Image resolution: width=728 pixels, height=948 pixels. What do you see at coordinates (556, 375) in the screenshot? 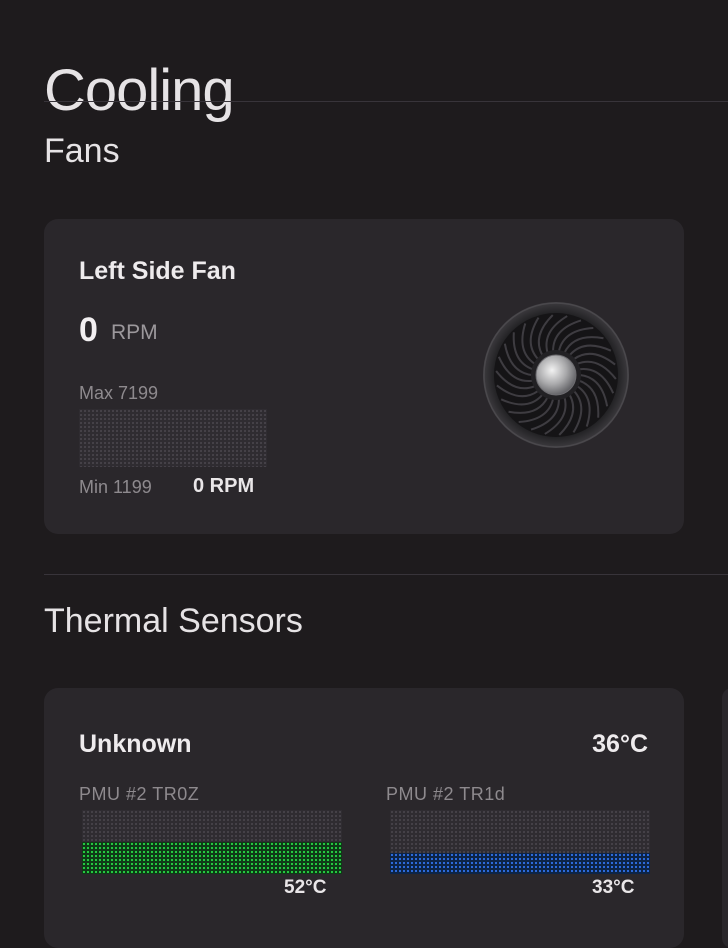
I see `fan-icon` at bounding box center [556, 375].